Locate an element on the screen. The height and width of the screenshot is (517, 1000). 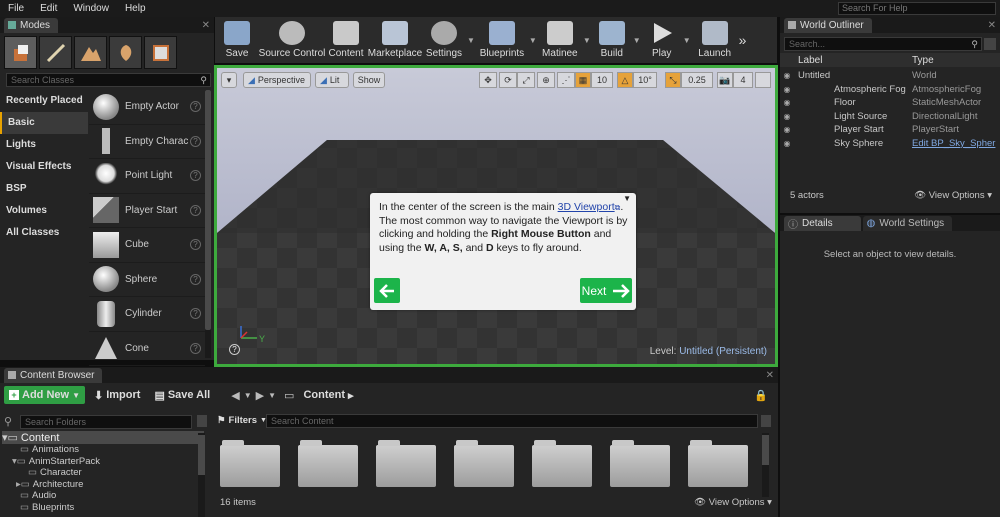
details-tab: ⓘ Details is located at coordinates (822, 223).